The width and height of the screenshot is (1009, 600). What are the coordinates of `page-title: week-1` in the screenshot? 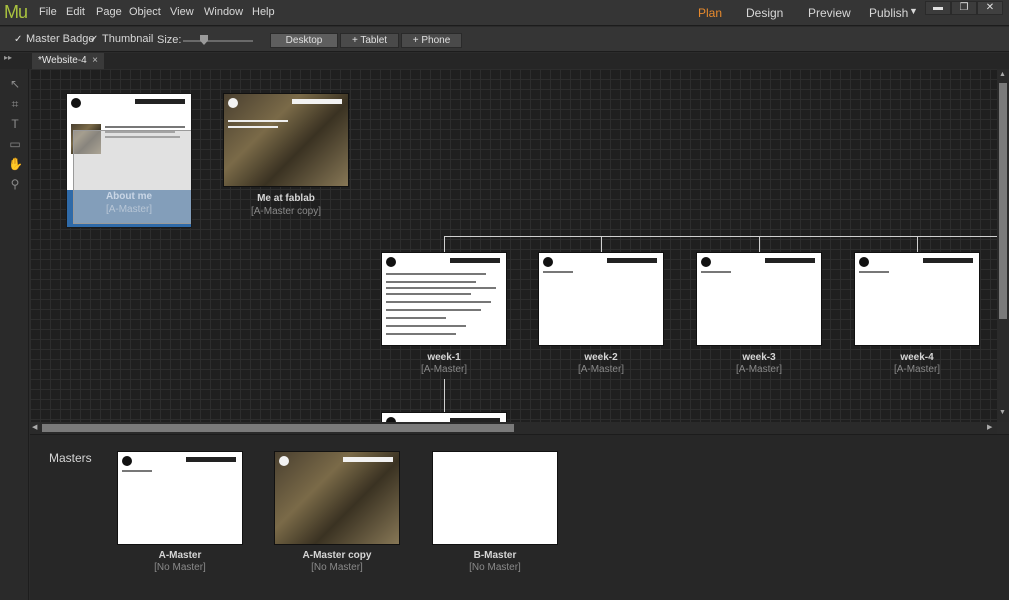 It's located at (444, 357).